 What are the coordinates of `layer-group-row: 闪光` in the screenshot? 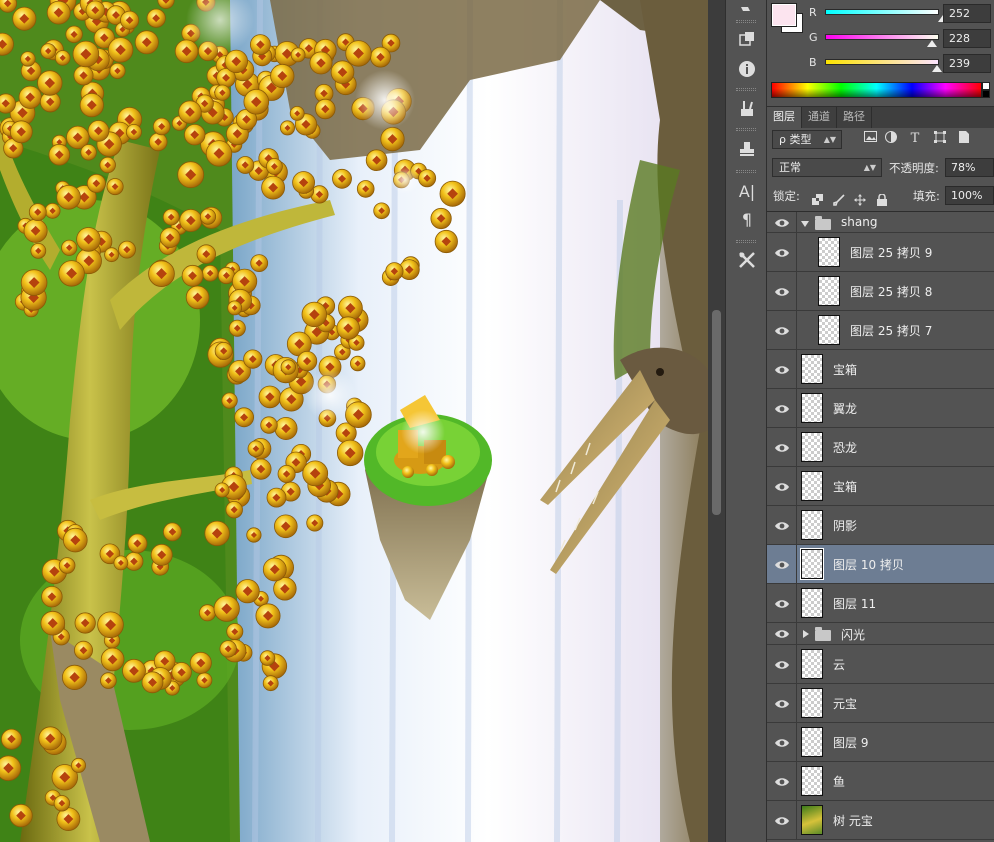 It's located at (880, 634).